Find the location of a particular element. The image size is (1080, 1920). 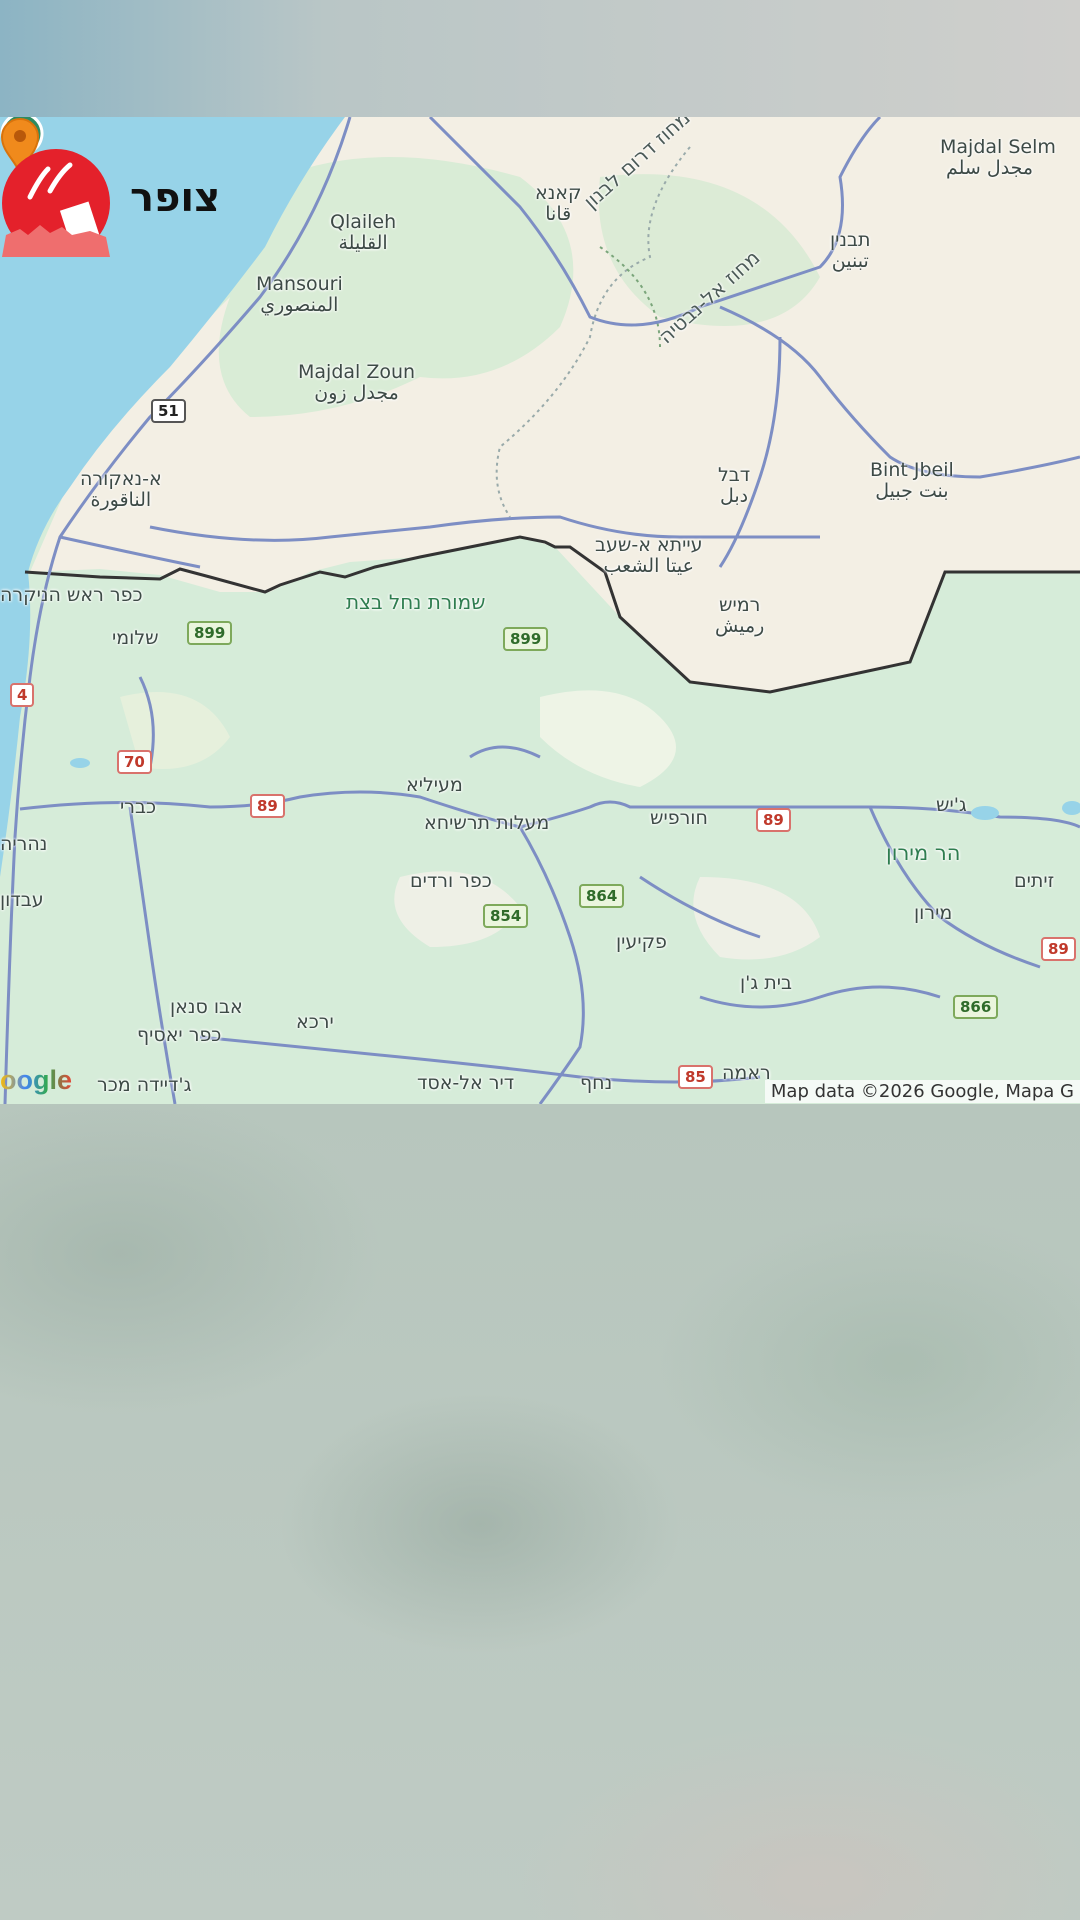

place-jadeidi: ג'דיידה מכר is located at coordinates (144, 1085).